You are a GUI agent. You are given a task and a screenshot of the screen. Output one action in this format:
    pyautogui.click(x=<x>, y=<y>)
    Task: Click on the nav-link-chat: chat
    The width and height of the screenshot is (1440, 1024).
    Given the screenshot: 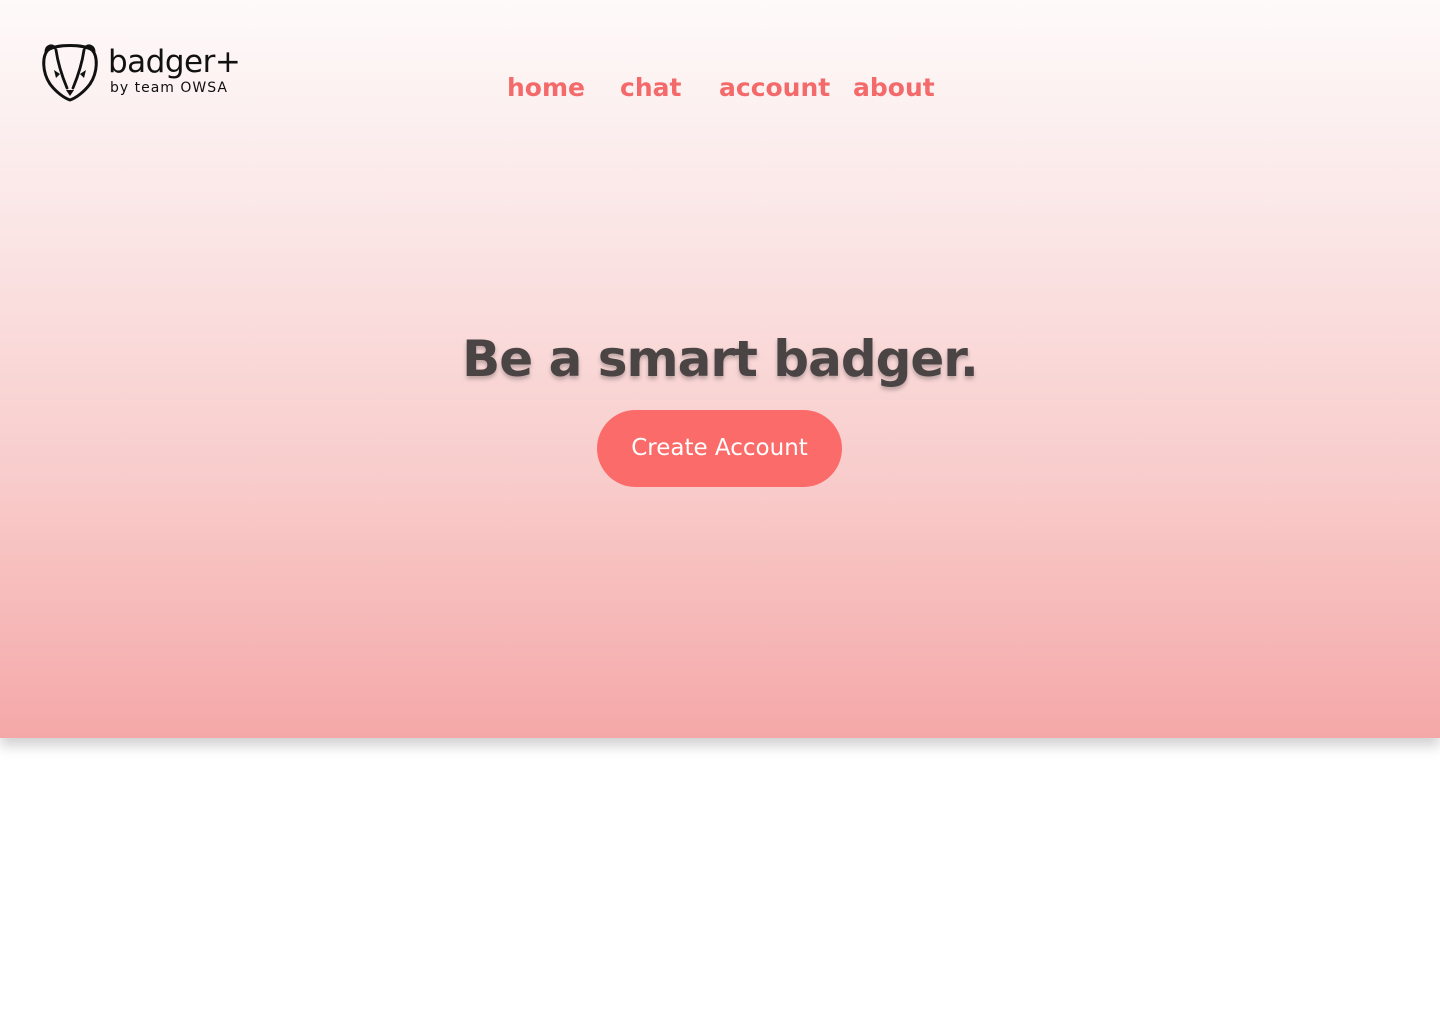 What is the action you would take?
    pyautogui.click(x=650, y=88)
    